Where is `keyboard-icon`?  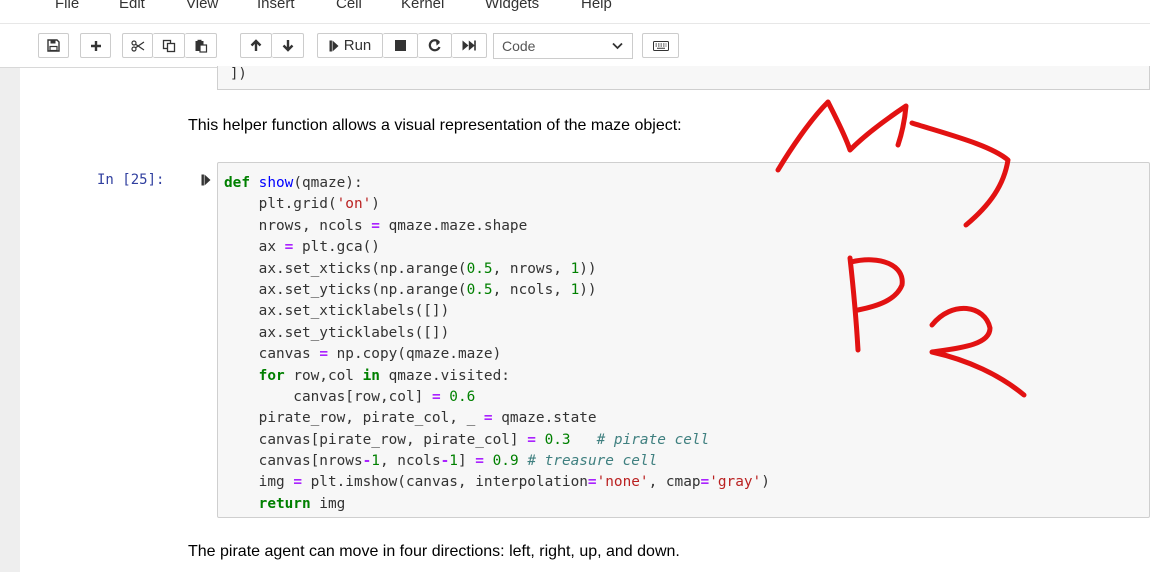 keyboard-icon is located at coordinates (660, 45).